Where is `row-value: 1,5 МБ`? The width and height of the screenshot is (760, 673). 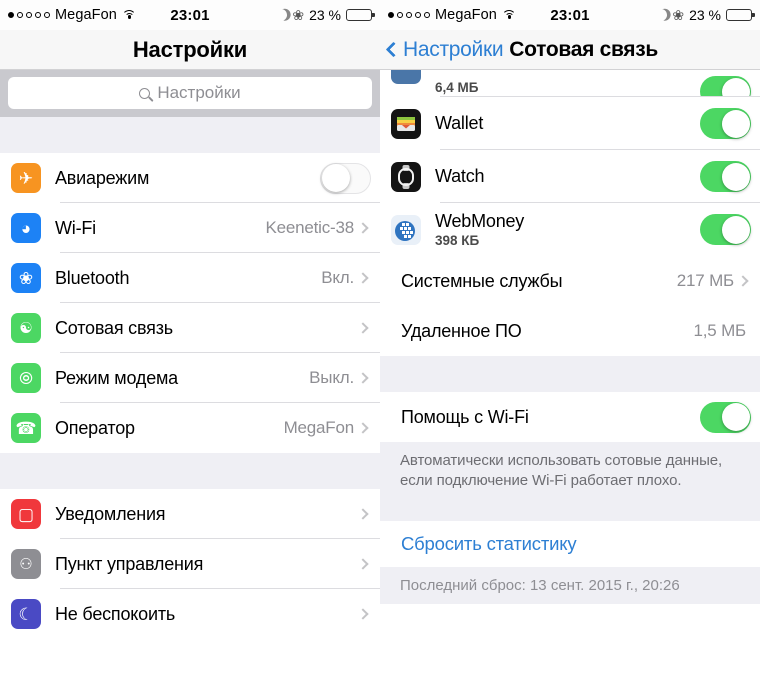
row-value: 1,5 МБ is located at coordinates (720, 330).